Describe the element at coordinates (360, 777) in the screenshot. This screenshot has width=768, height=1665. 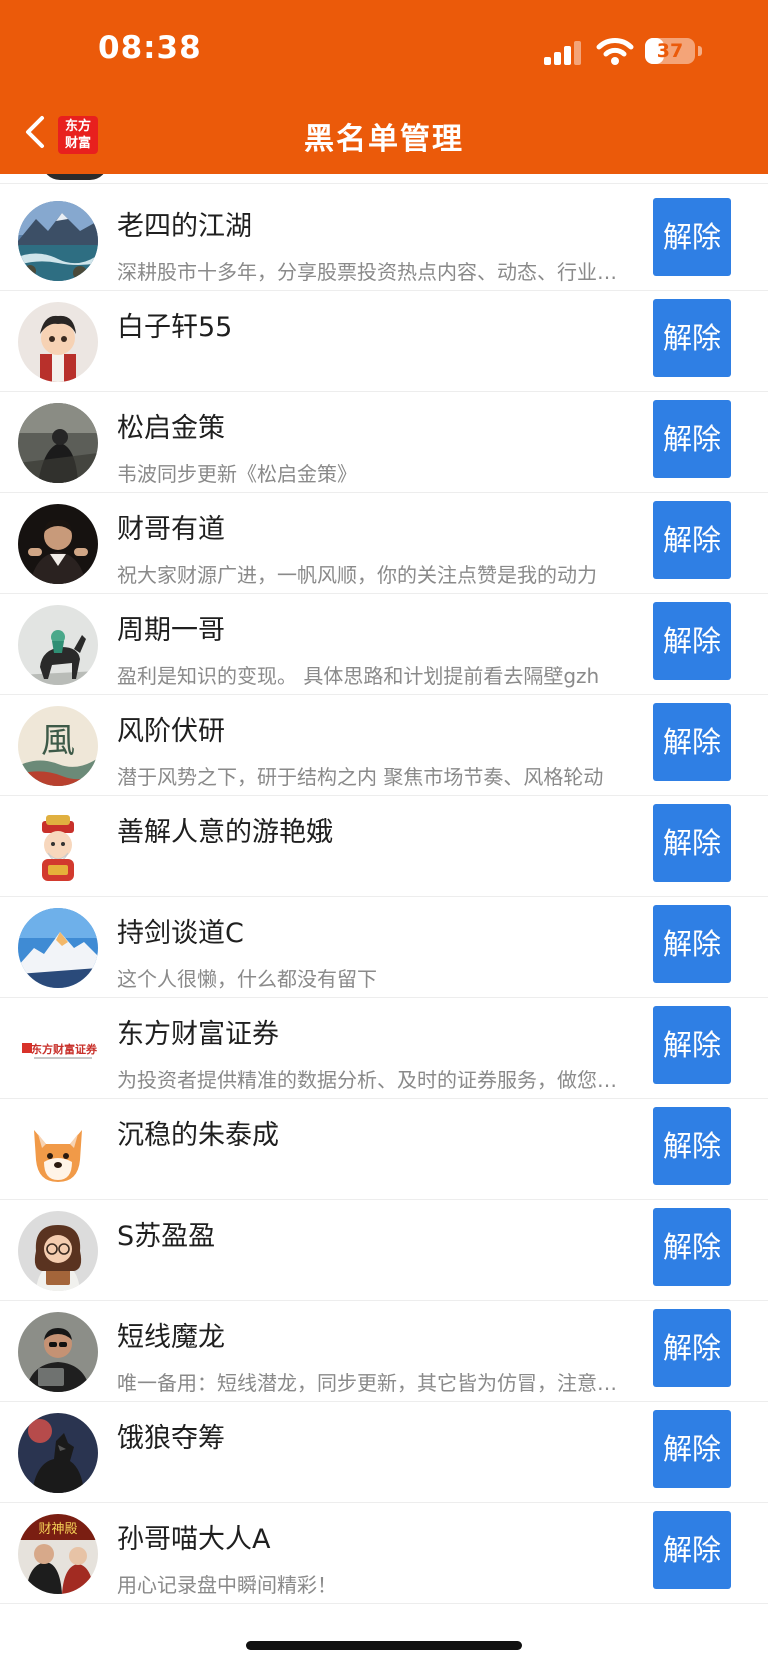
I see `user-description: 潜于风势之下，研于结构之内 聚焦市场节奏、风格轮动` at that location.